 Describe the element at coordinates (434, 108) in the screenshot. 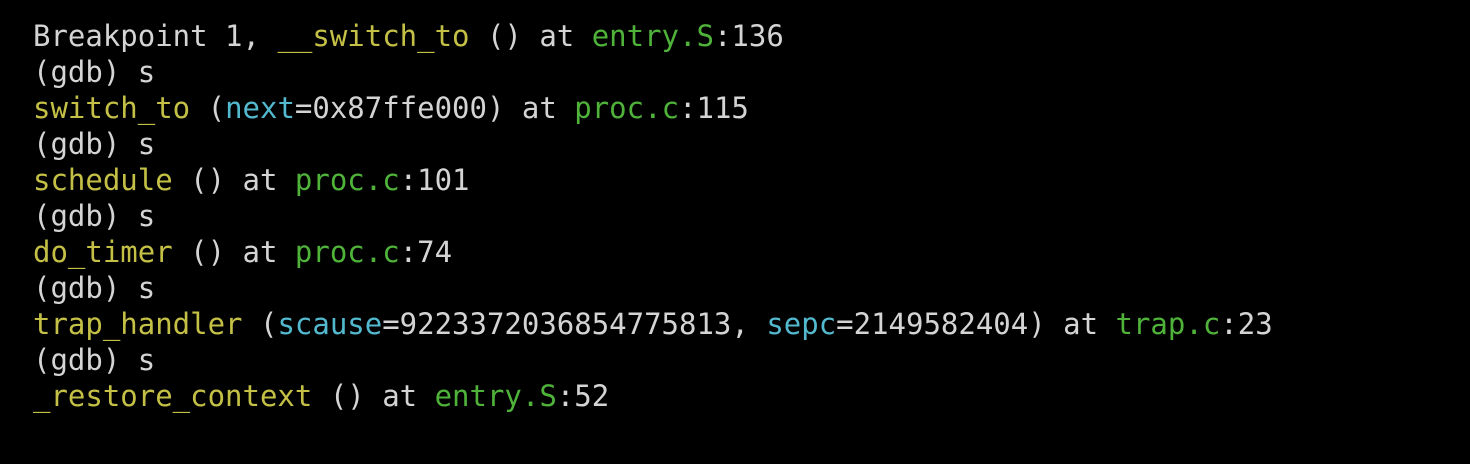

I see `output-text: =0x87ffe000) at` at that location.